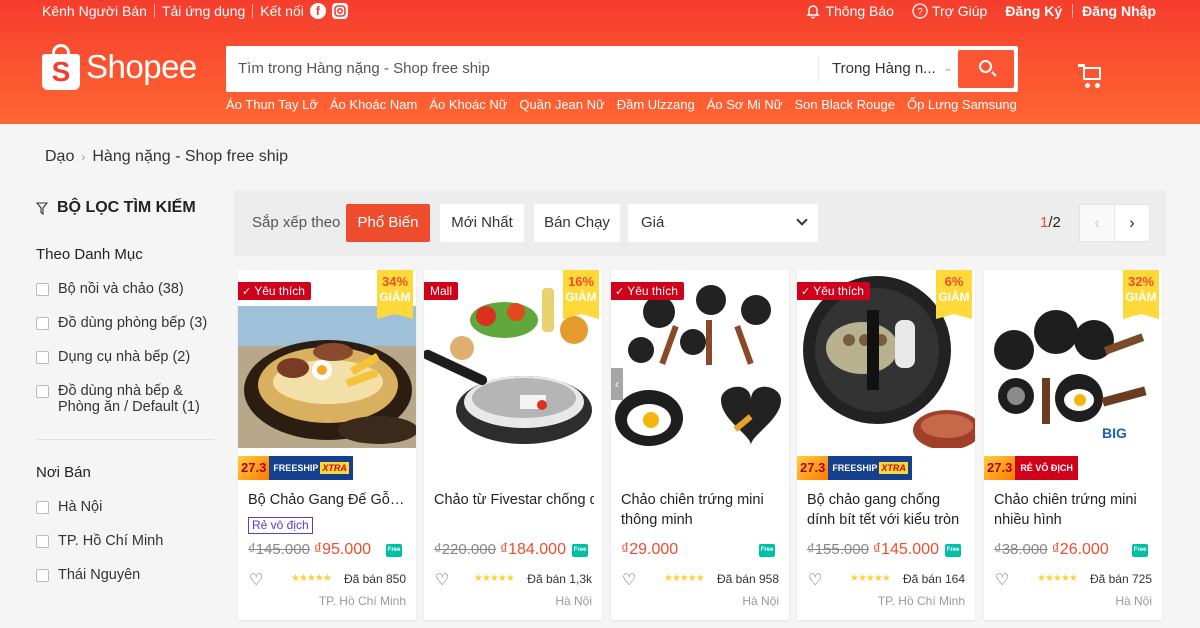 The height and width of the screenshot is (628, 1200). What do you see at coordinates (802, 220) in the screenshot?
I see `chevron-down-icon` at bounding box center [802, 220].